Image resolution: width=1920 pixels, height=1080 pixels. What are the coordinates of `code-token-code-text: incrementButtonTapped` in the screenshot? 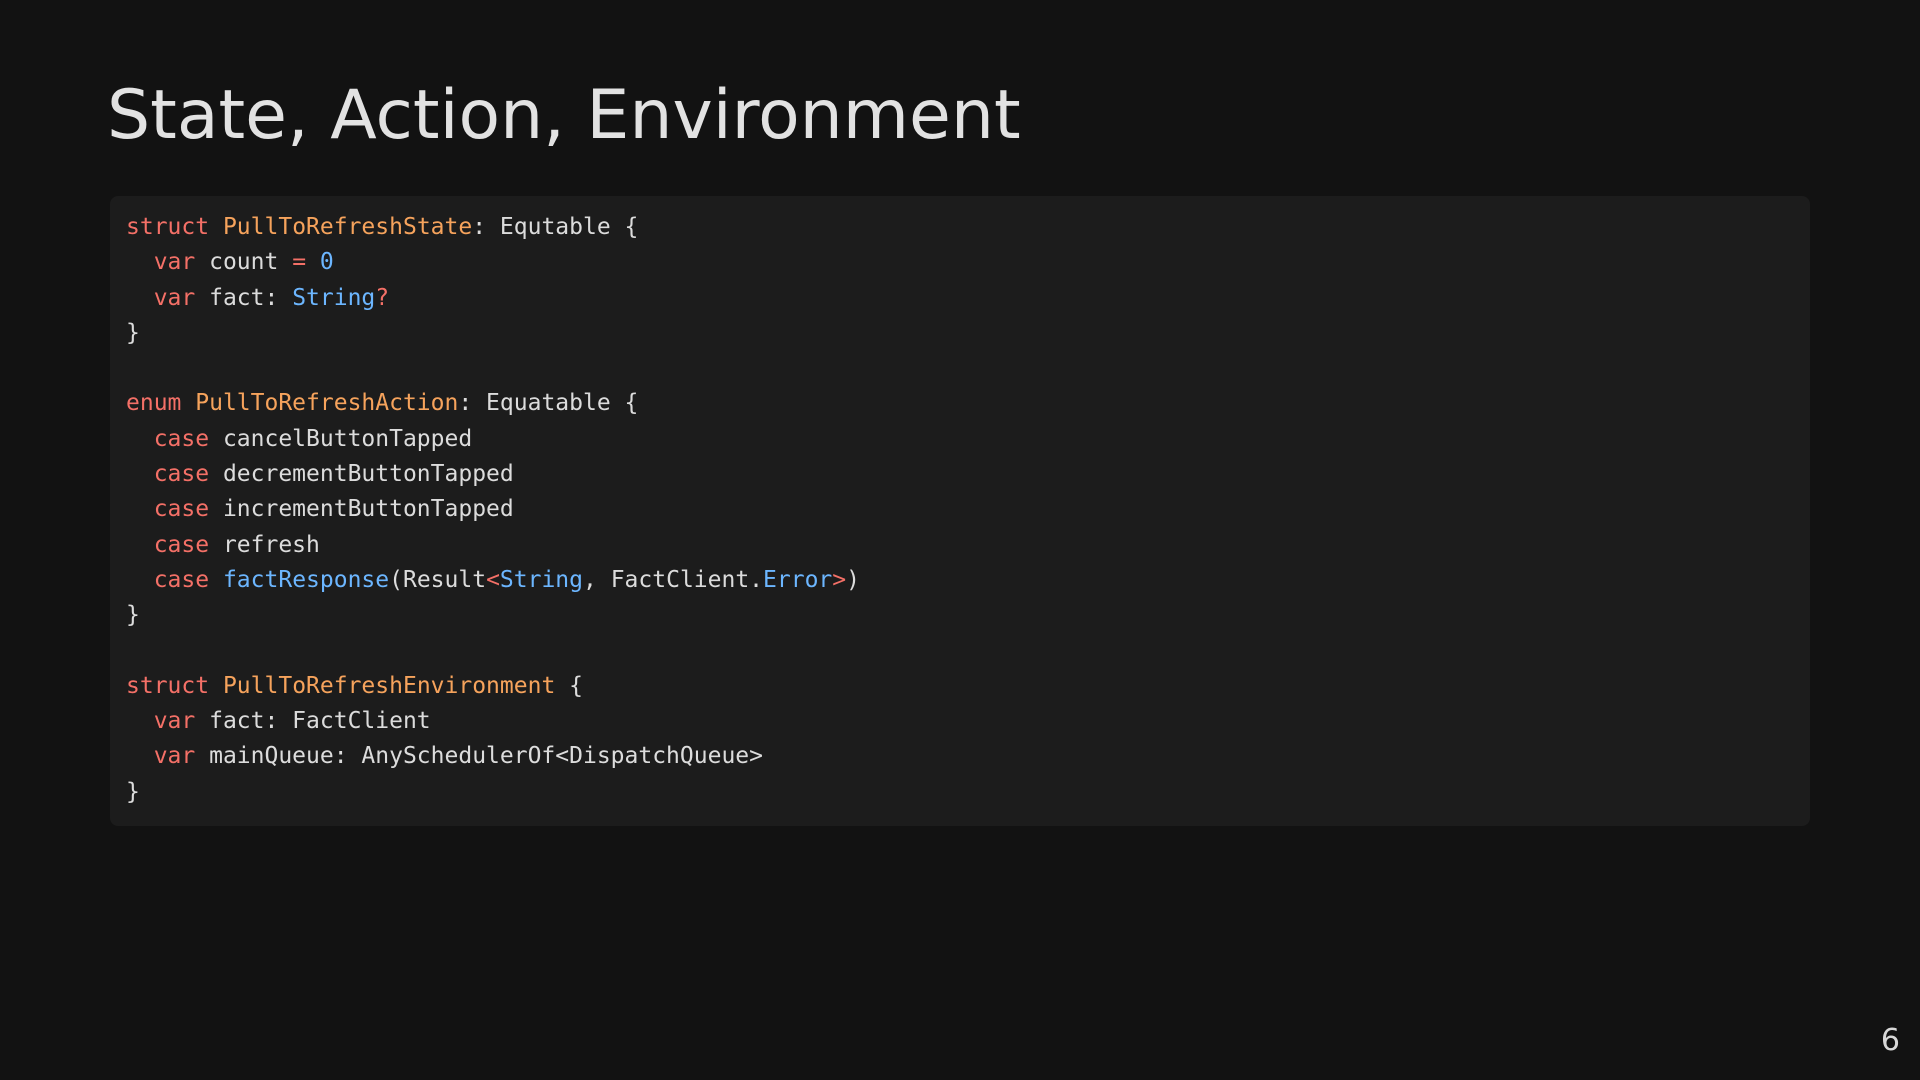 It's located at (361, 509).